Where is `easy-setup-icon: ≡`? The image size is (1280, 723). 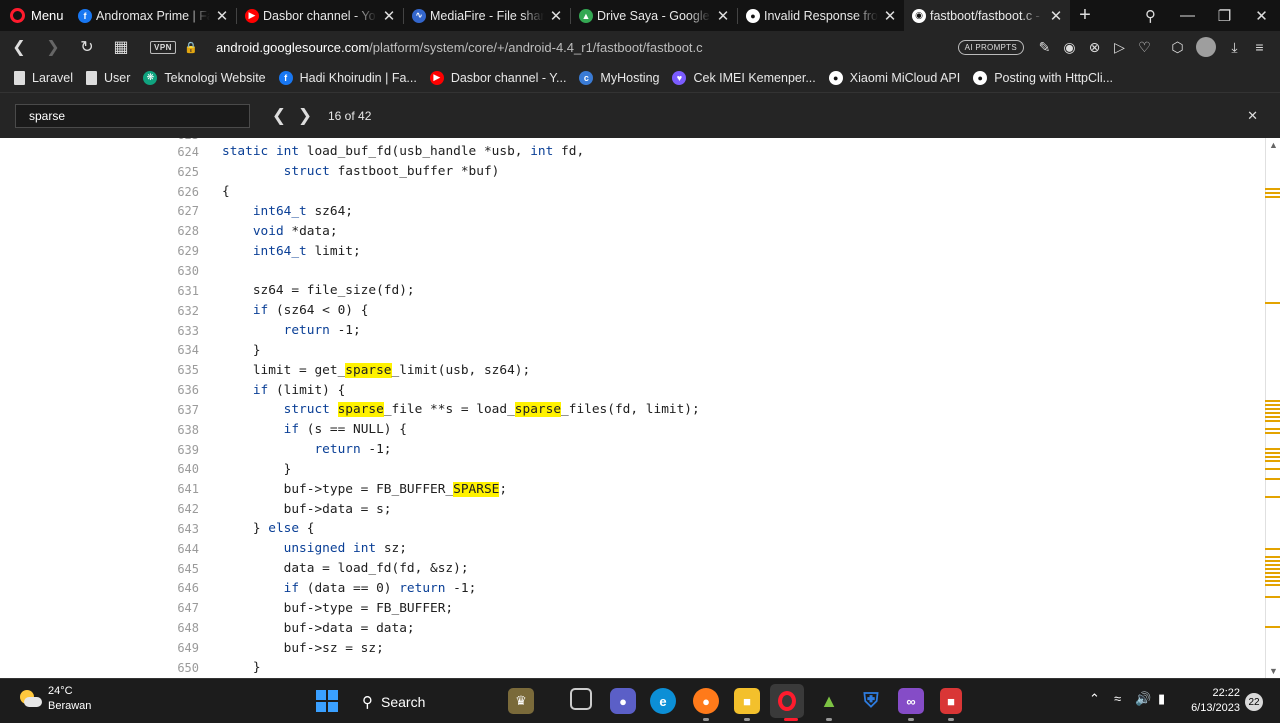
easy-setup-icon: ≡ is located at coordinates (1259, 47).